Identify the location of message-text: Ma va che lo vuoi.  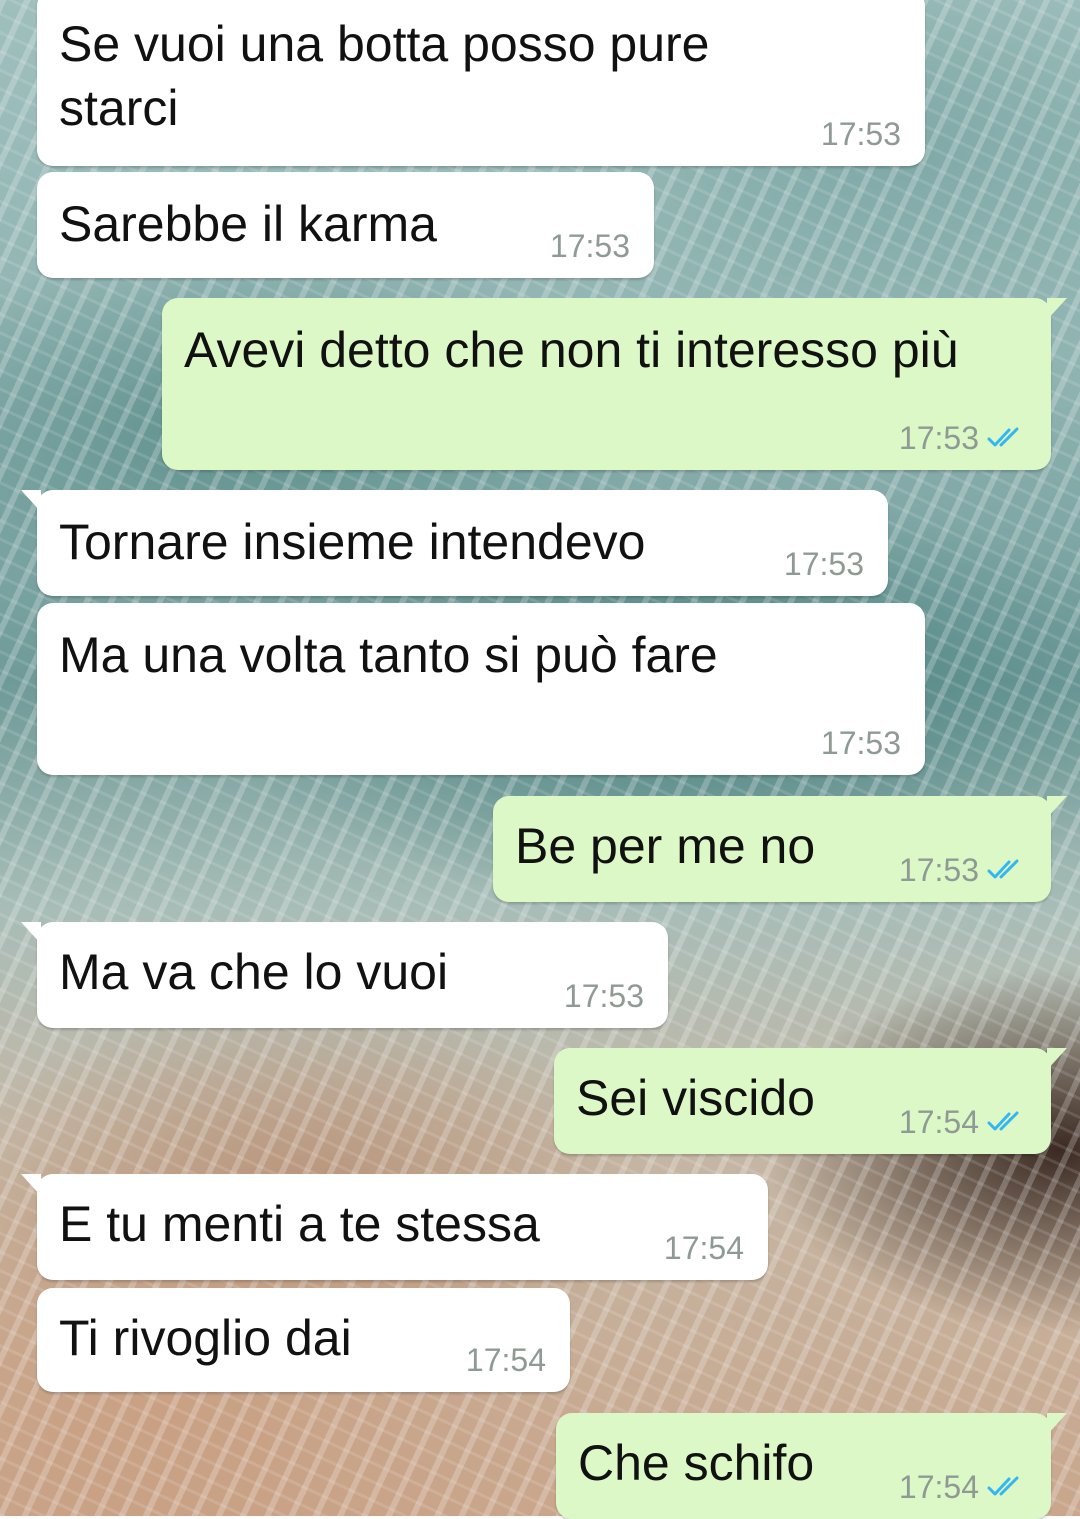
(254, 972).